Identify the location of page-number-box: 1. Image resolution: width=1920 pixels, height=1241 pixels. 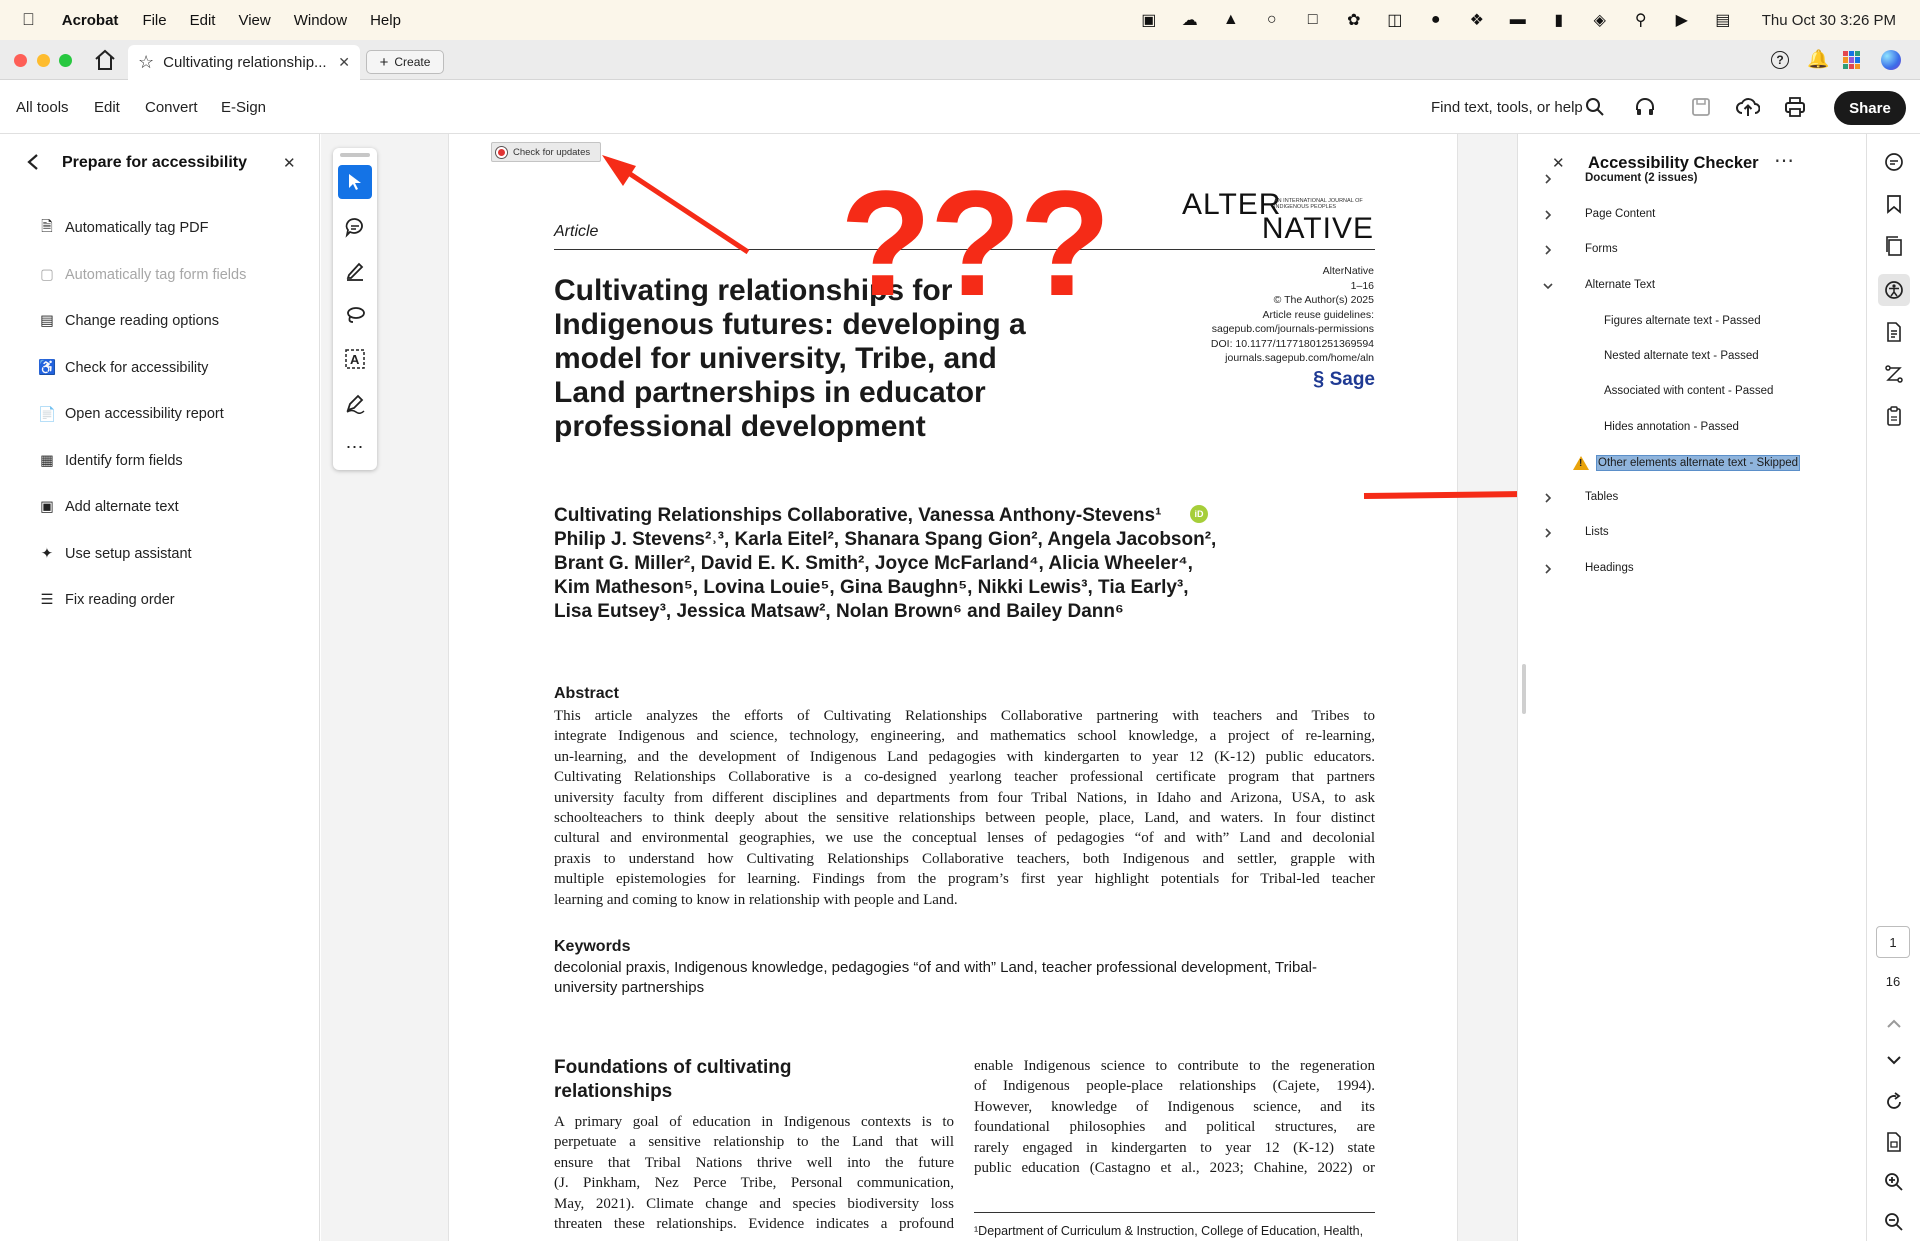
(1893, 942).